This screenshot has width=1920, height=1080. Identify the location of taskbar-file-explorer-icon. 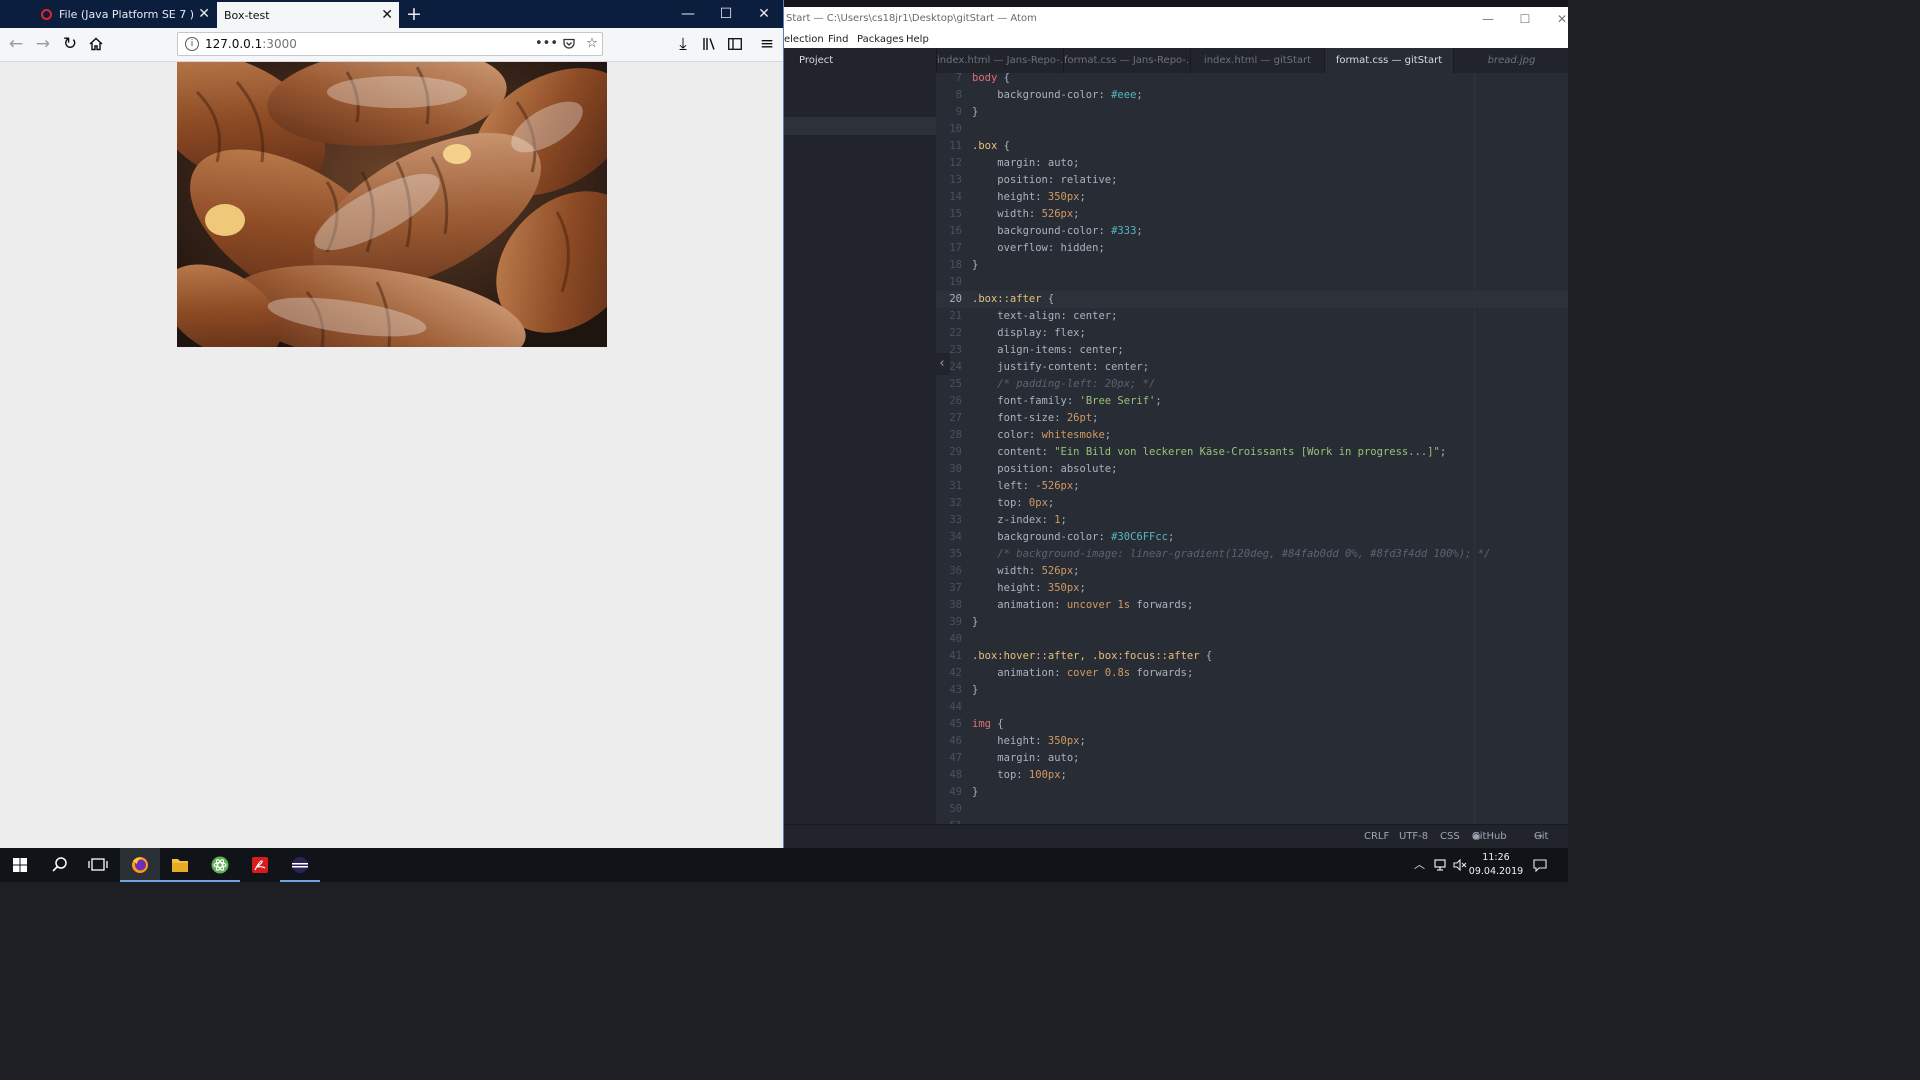
(180, 865).